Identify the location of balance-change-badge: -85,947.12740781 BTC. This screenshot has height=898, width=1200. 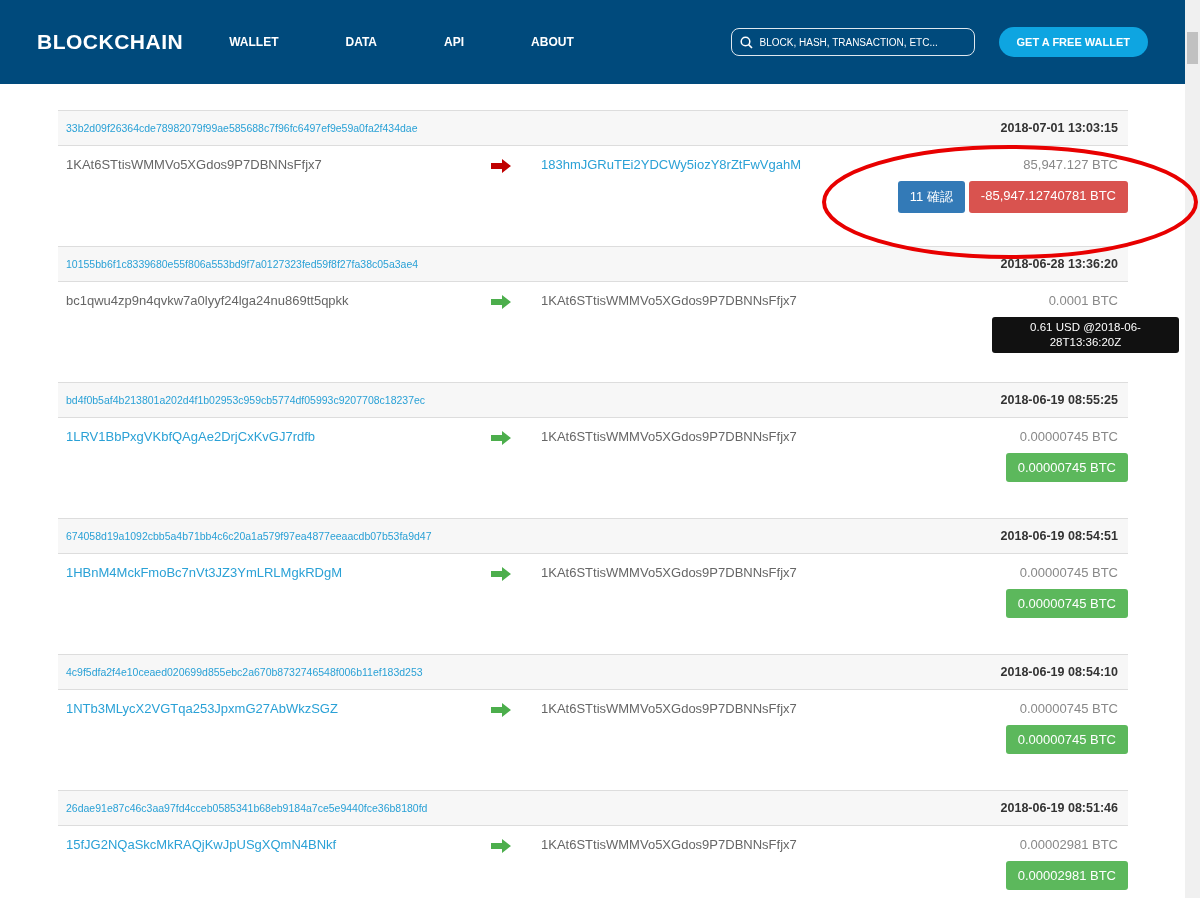
(1048, 197).